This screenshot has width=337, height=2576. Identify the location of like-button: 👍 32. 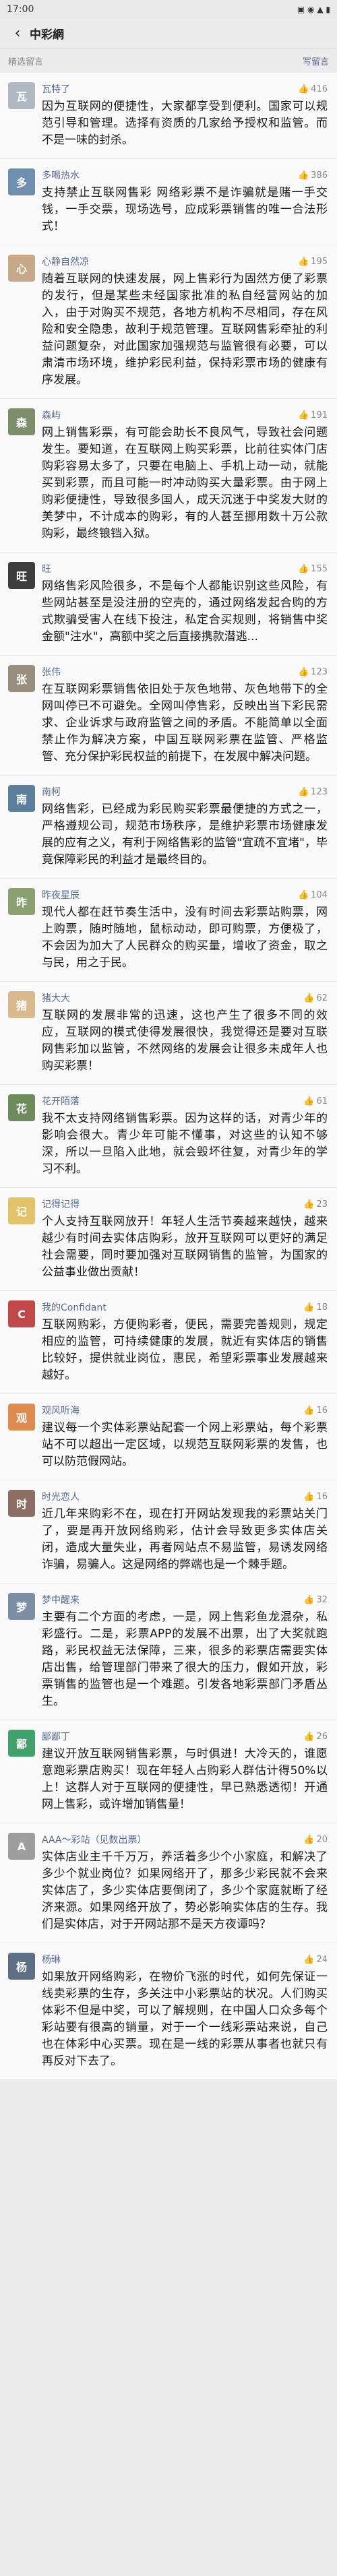
(315, 1600).